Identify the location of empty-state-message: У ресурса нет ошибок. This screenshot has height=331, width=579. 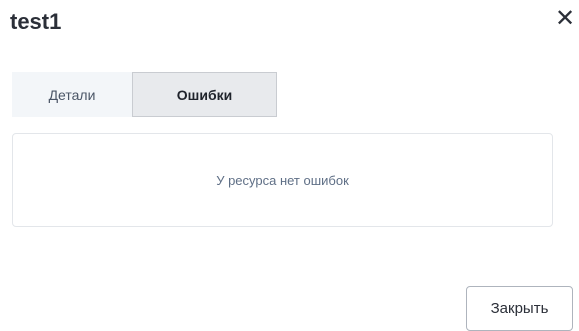
(282, 180).